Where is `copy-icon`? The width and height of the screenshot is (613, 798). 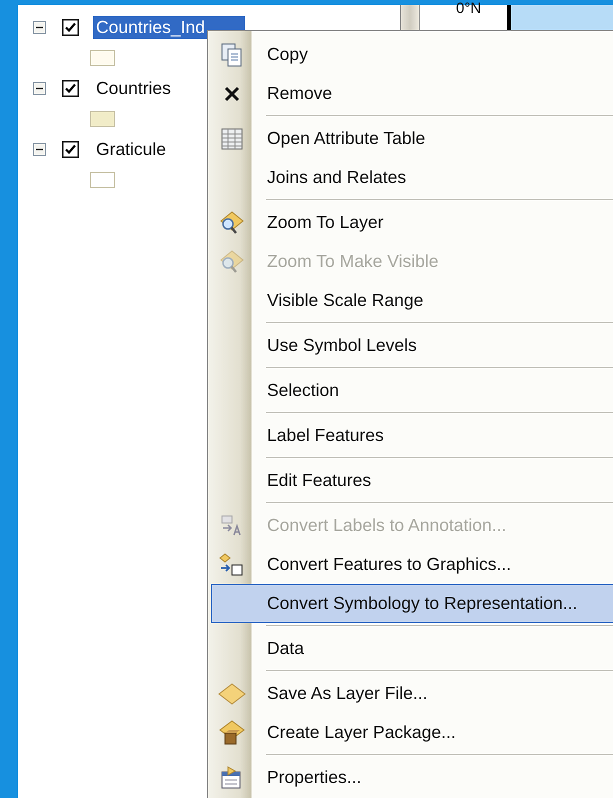
copy-icon is located at coordinates (232, 54).